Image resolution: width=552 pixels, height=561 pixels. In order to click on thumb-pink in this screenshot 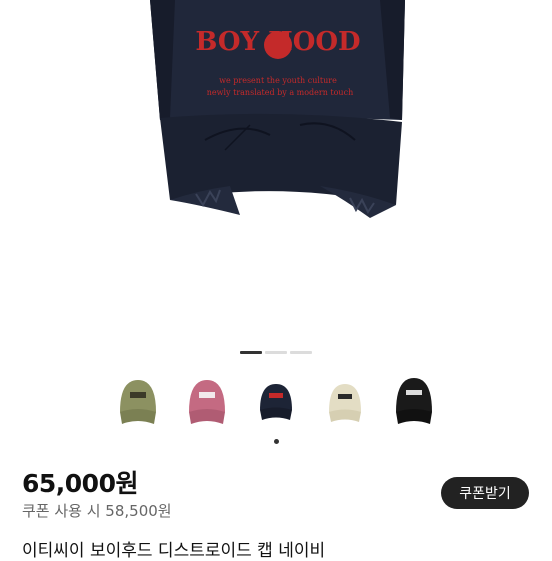, I will do `click(207, 404)`.